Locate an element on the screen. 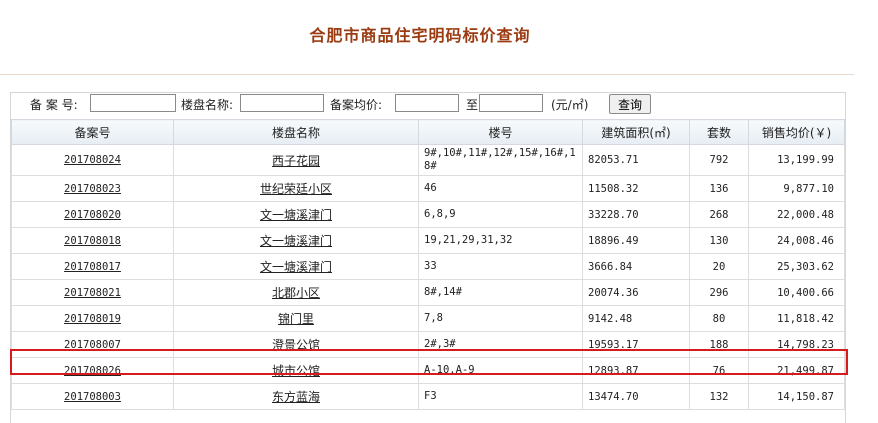 The width and height of the screenshot is (878, 423). record-no-cell: 201708020 is located at coordinates (92, 214).